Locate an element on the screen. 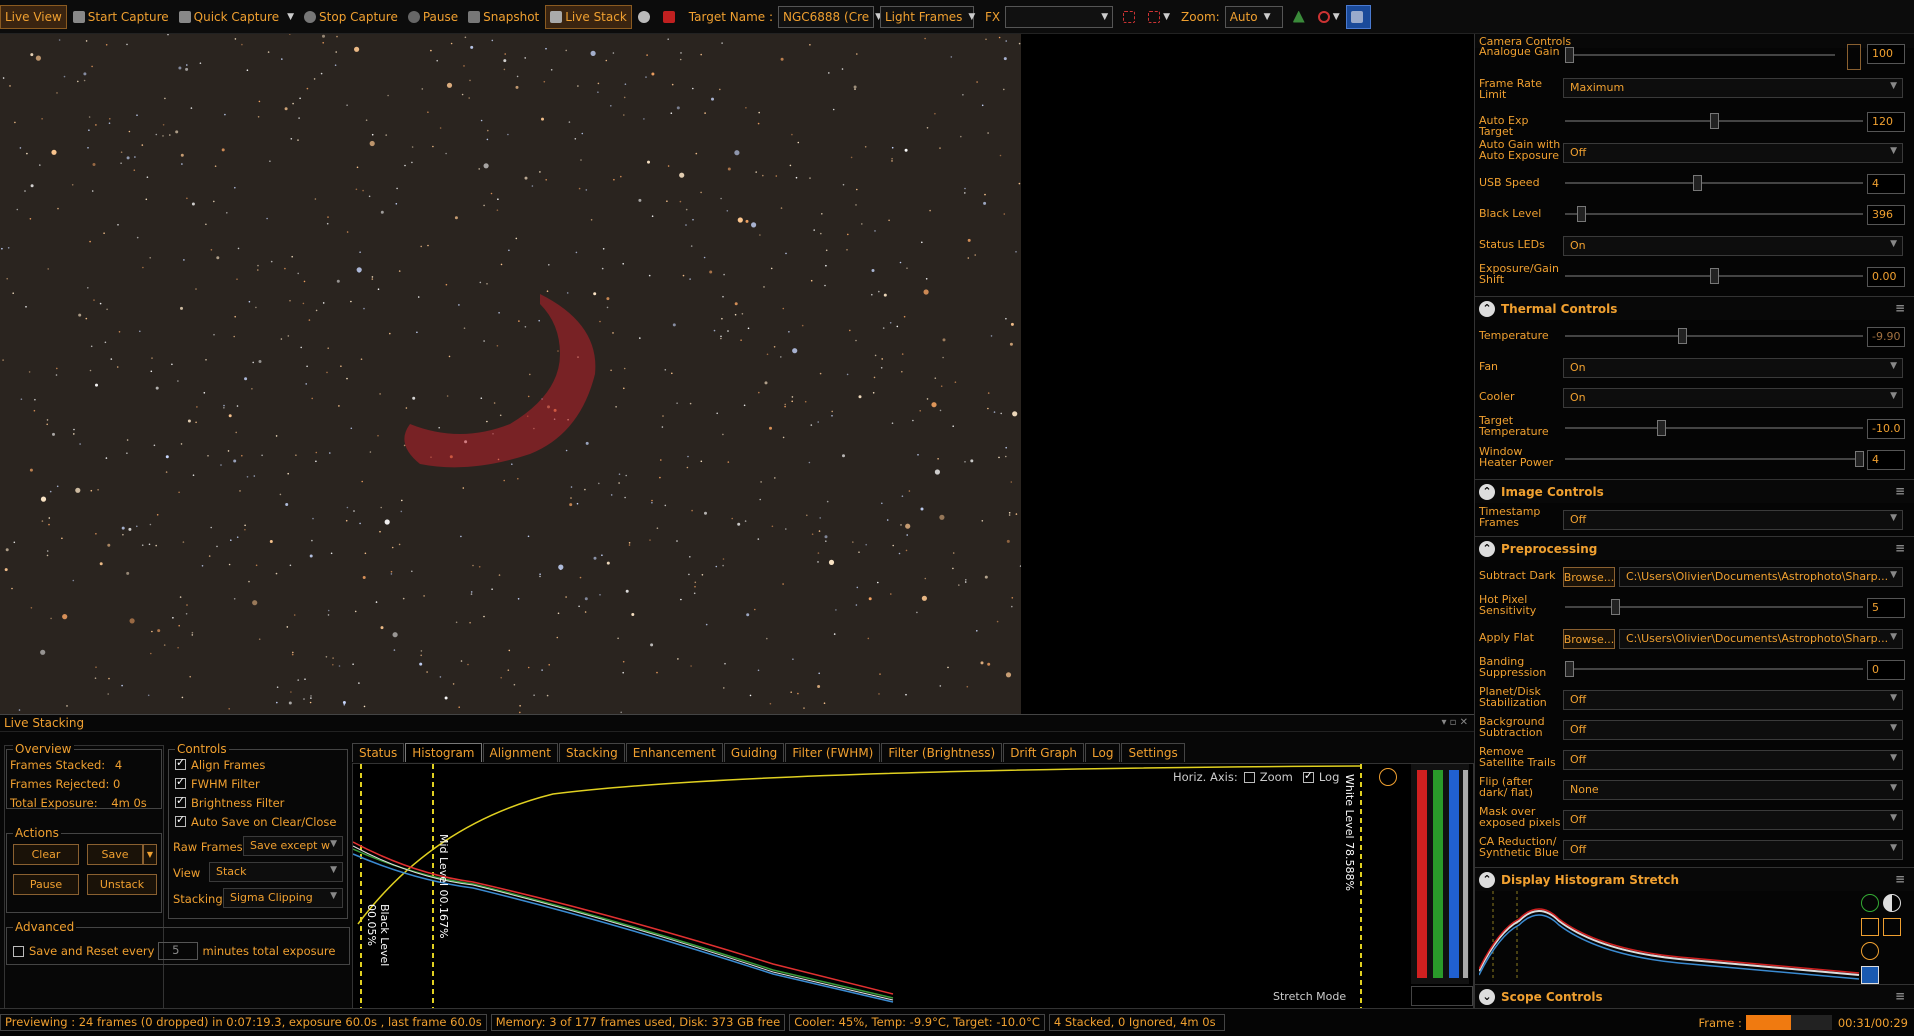 This screenshot has height=1036, width=1914. blue-channel-slider is located at coordinates (1454, 874).